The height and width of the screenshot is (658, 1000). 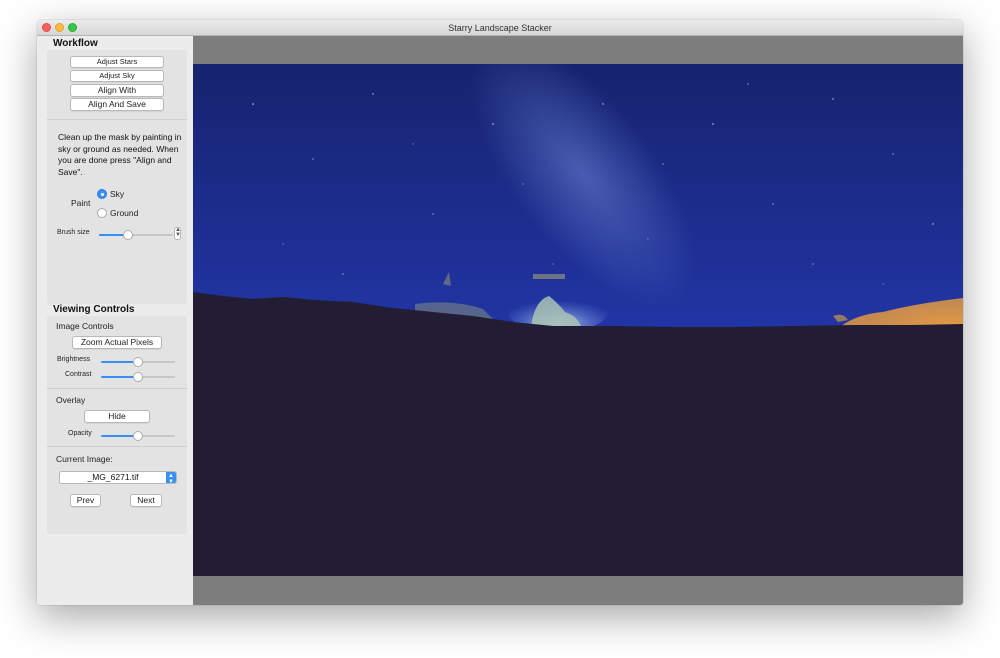 What do you see at coordinates (84, 459) in the screenshot?
I see `current-image-label: Current Image:` at bounding box center [84, 459].